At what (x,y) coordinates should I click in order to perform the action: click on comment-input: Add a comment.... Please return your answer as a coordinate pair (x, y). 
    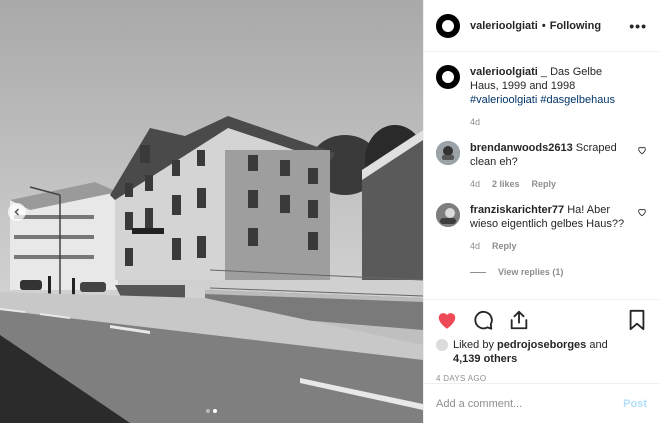
    Looking at the image, I should click on (529, 404).